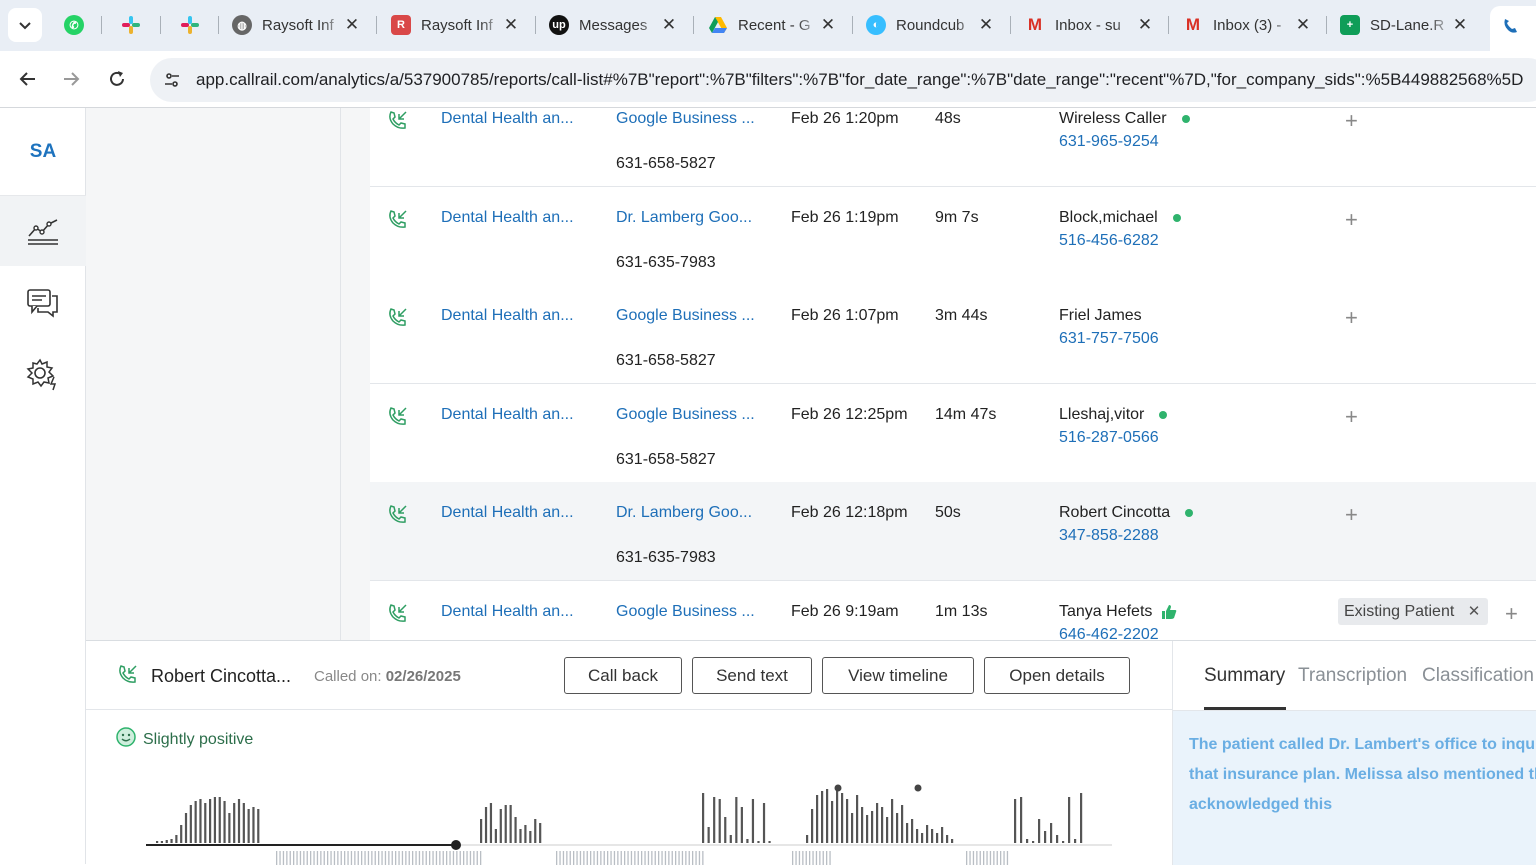 This screenshot has height=865, width=1536. What do you see at coordinates (1244, 676) in the screenshot?
I see `tab-summary: Summary` at bounding box center [1244, 676].